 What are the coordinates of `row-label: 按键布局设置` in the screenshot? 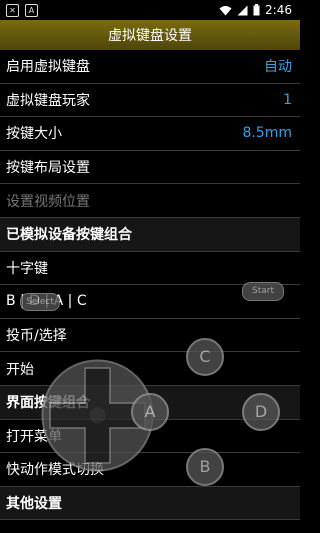 It's located at (48, 168).